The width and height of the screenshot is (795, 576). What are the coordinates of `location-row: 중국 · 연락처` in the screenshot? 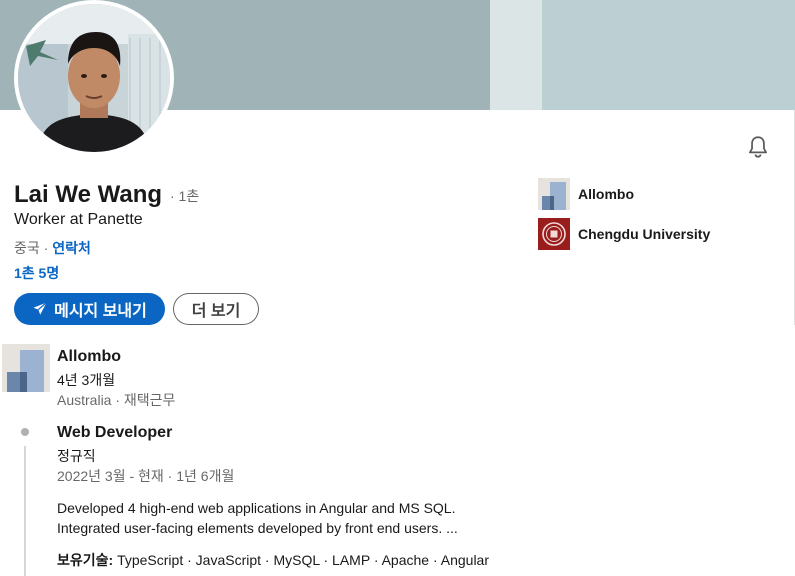 It's located at (52, 248).